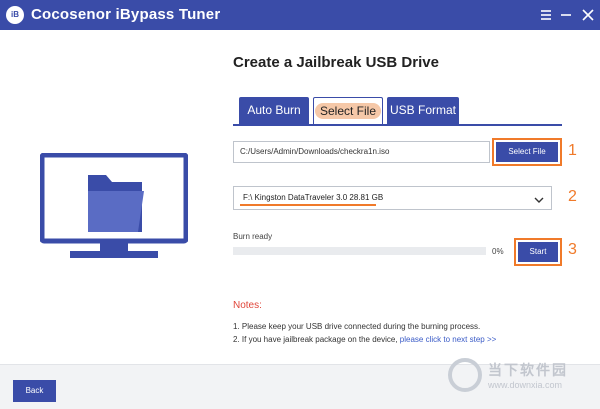  Describe the element at coordinates (588, 15) in the screenshot. I see `close-icon` at that location.